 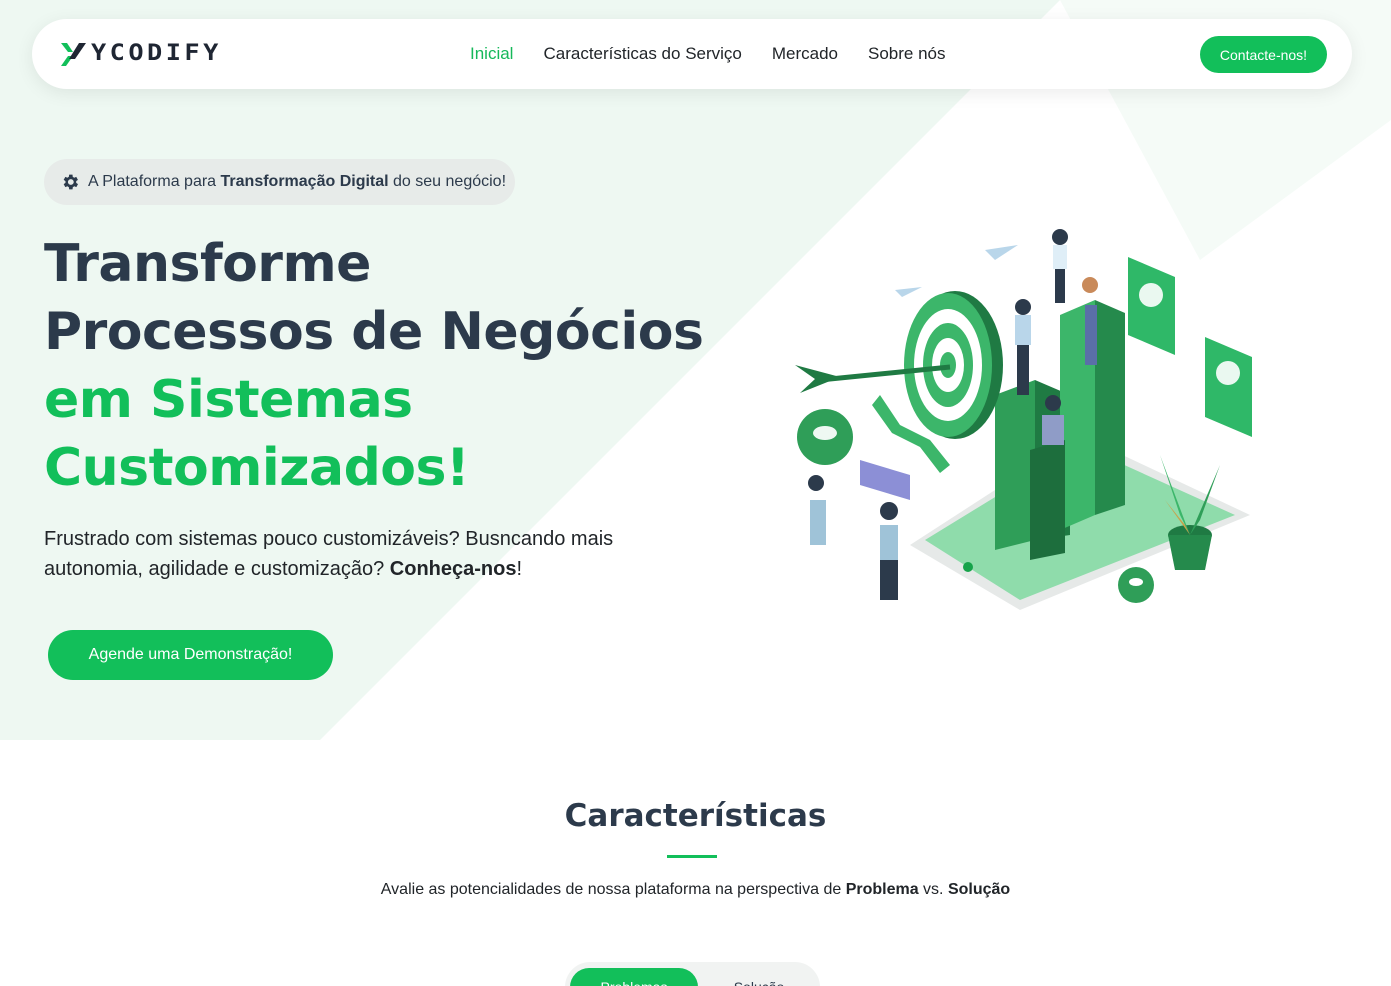 What do you see at coordinates (933, 889) in the screenshot?
I see `features-subtitle-mid: vs.` at bounding box center [933, 889].